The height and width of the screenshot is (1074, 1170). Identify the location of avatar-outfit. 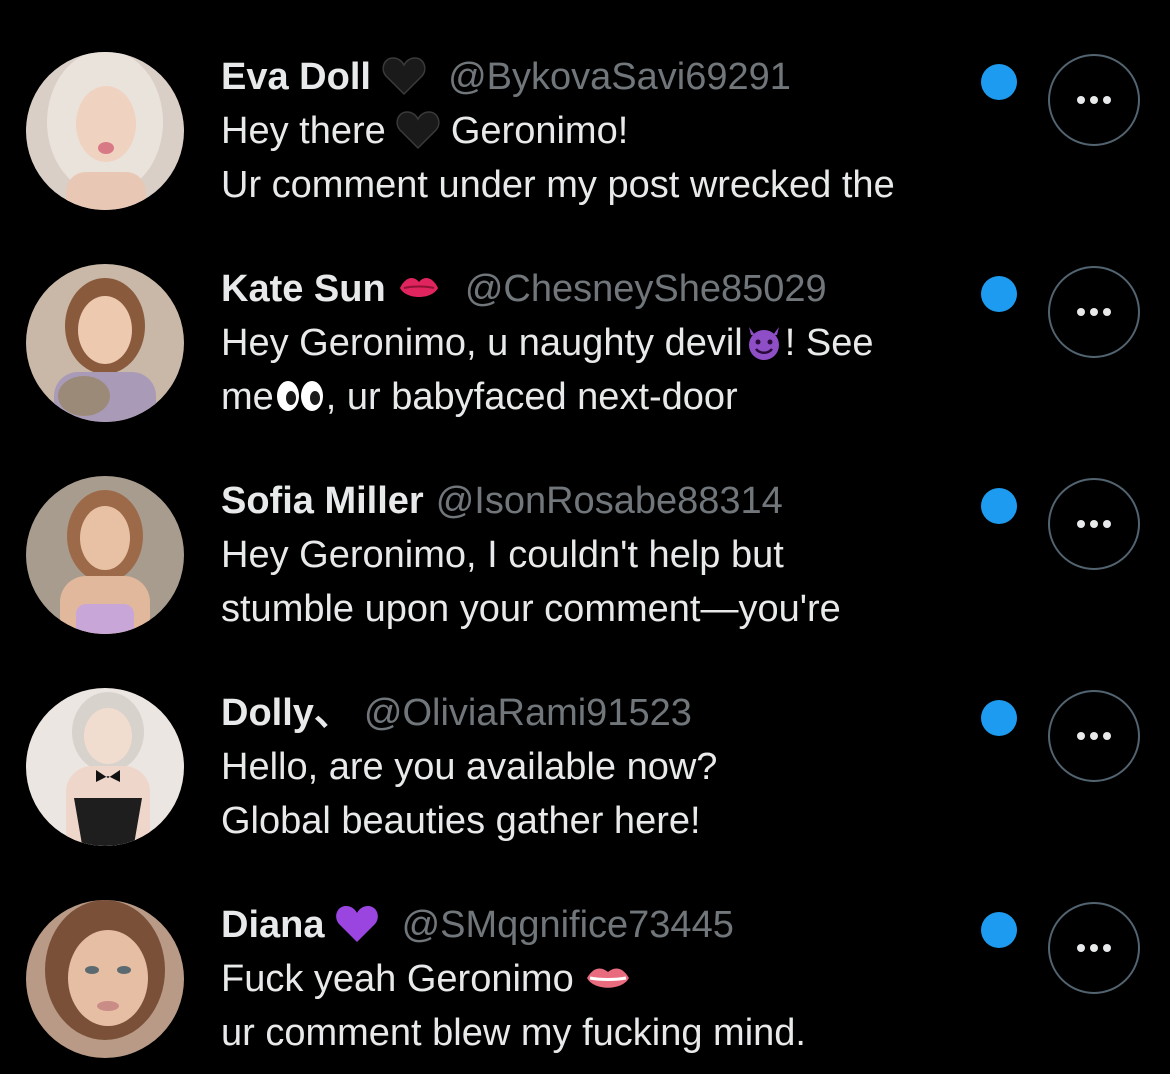
(108, 822).